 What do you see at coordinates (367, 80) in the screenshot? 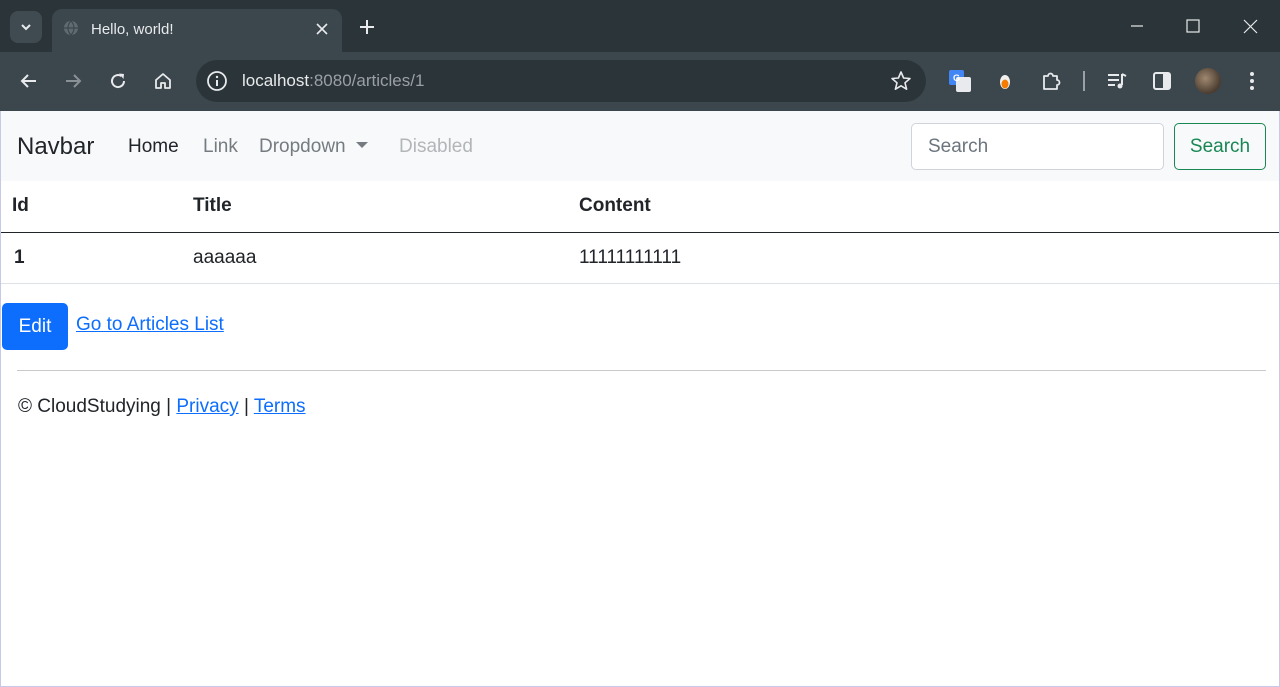
I see `url-path: :8080/articles/1` at bounding box center [367, 80].